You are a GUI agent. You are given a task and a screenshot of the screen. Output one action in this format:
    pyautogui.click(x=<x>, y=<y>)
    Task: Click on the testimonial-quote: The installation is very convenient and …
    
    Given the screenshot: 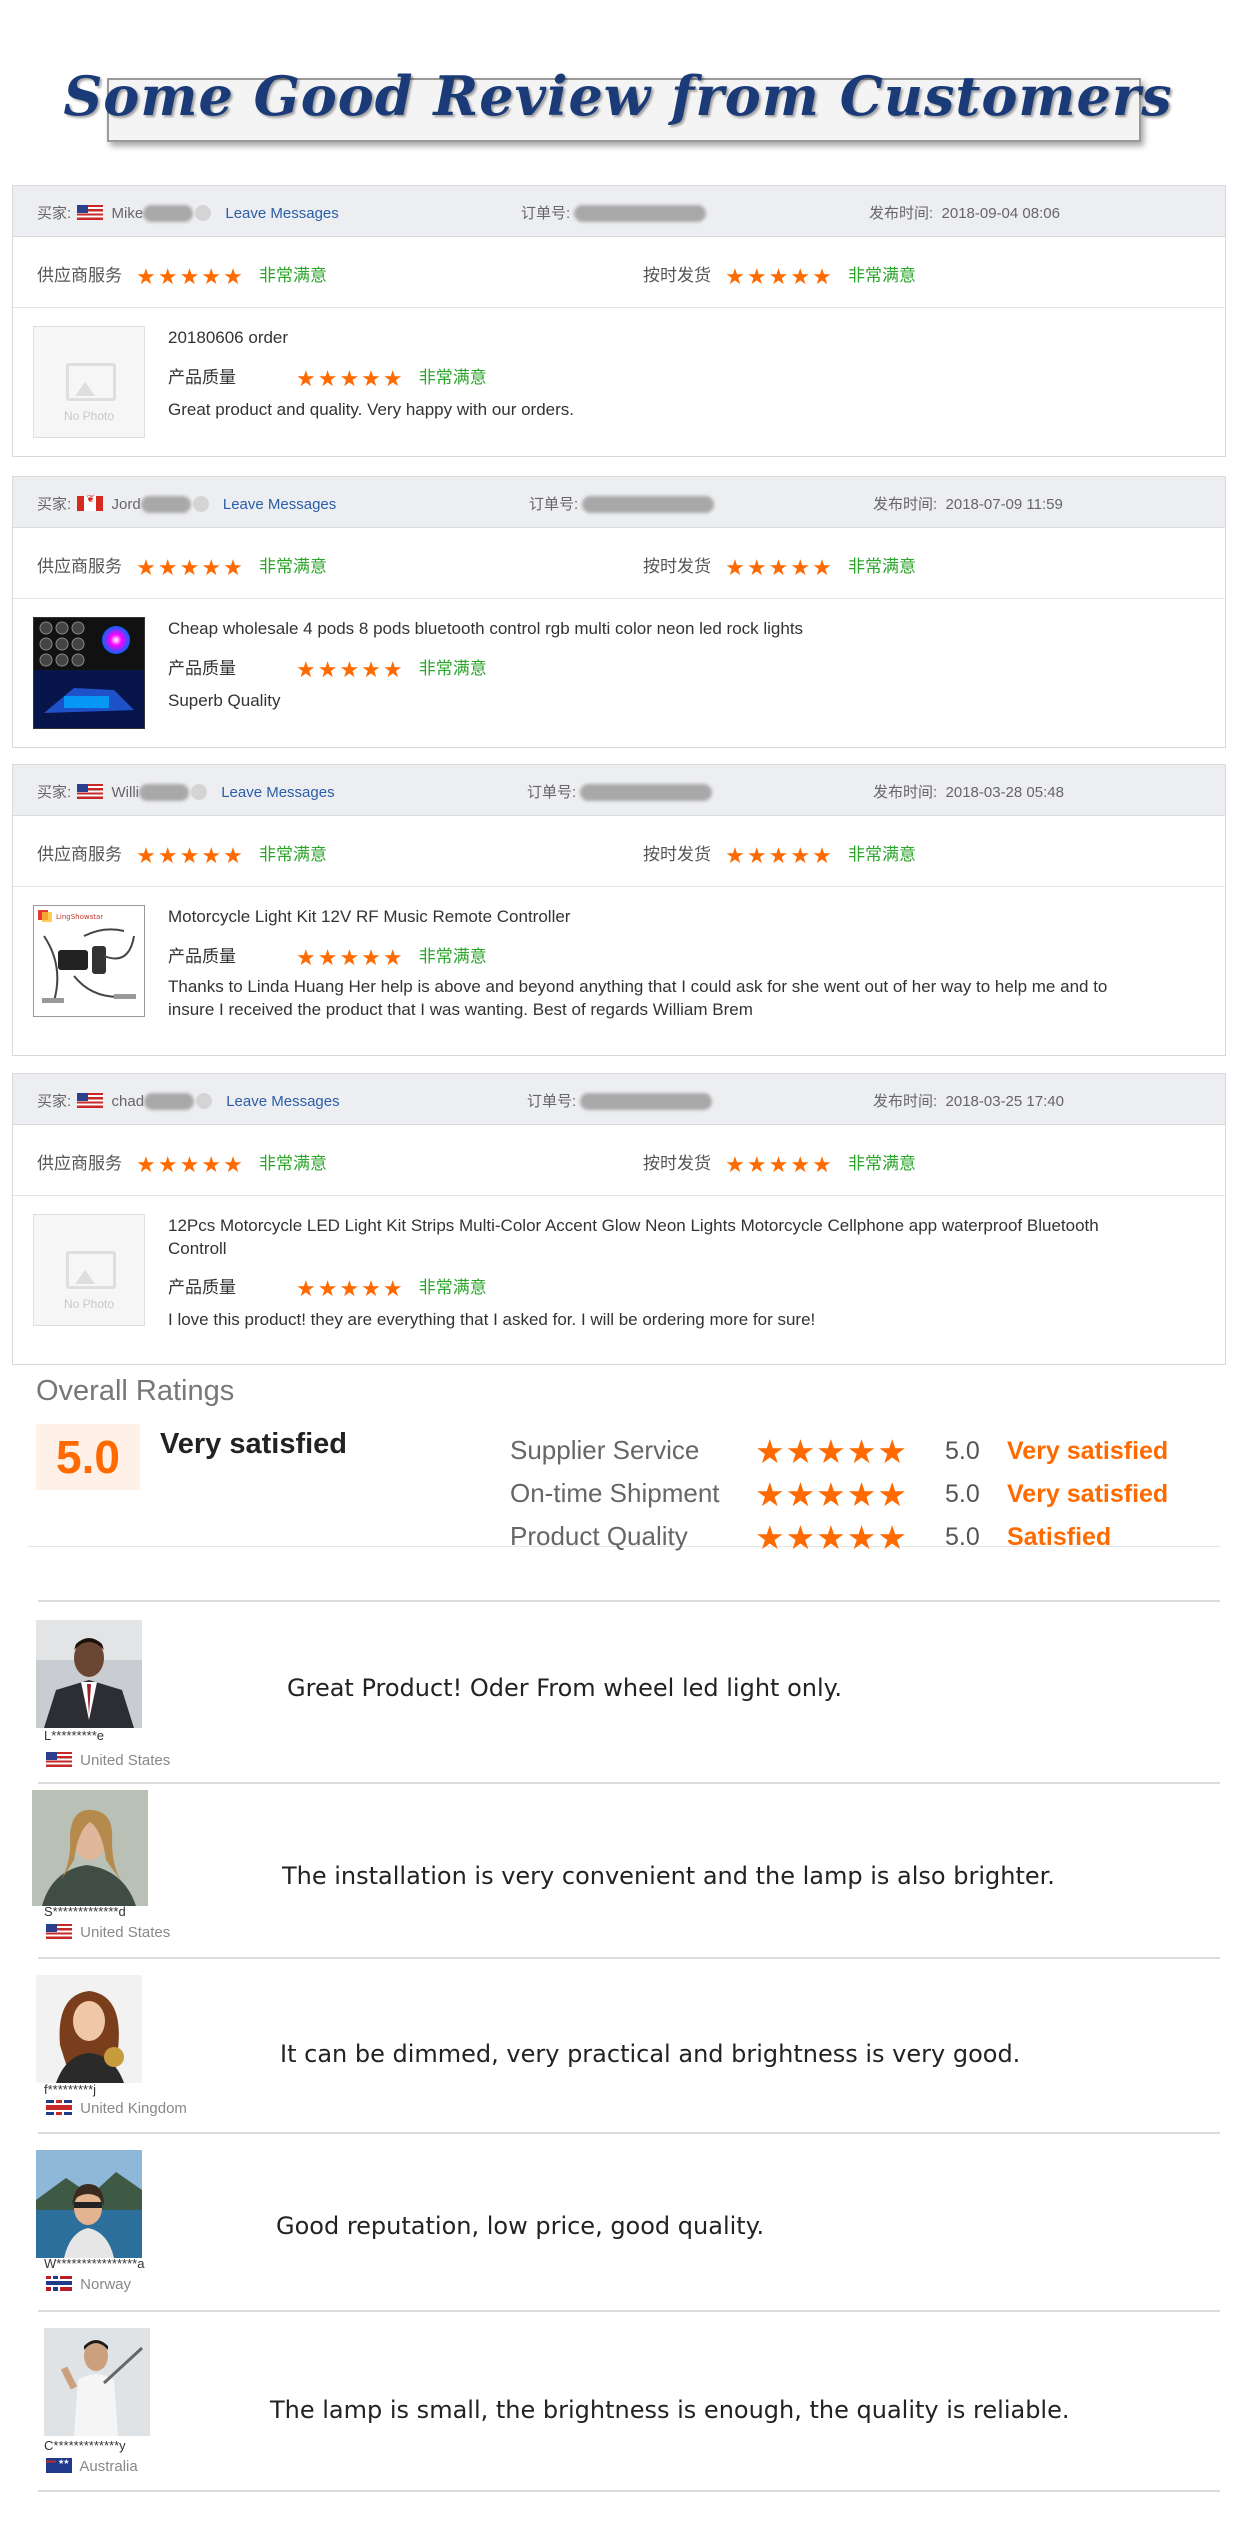 What is the action you would take?
    pyautogui.click(x=668, y=1876)
    